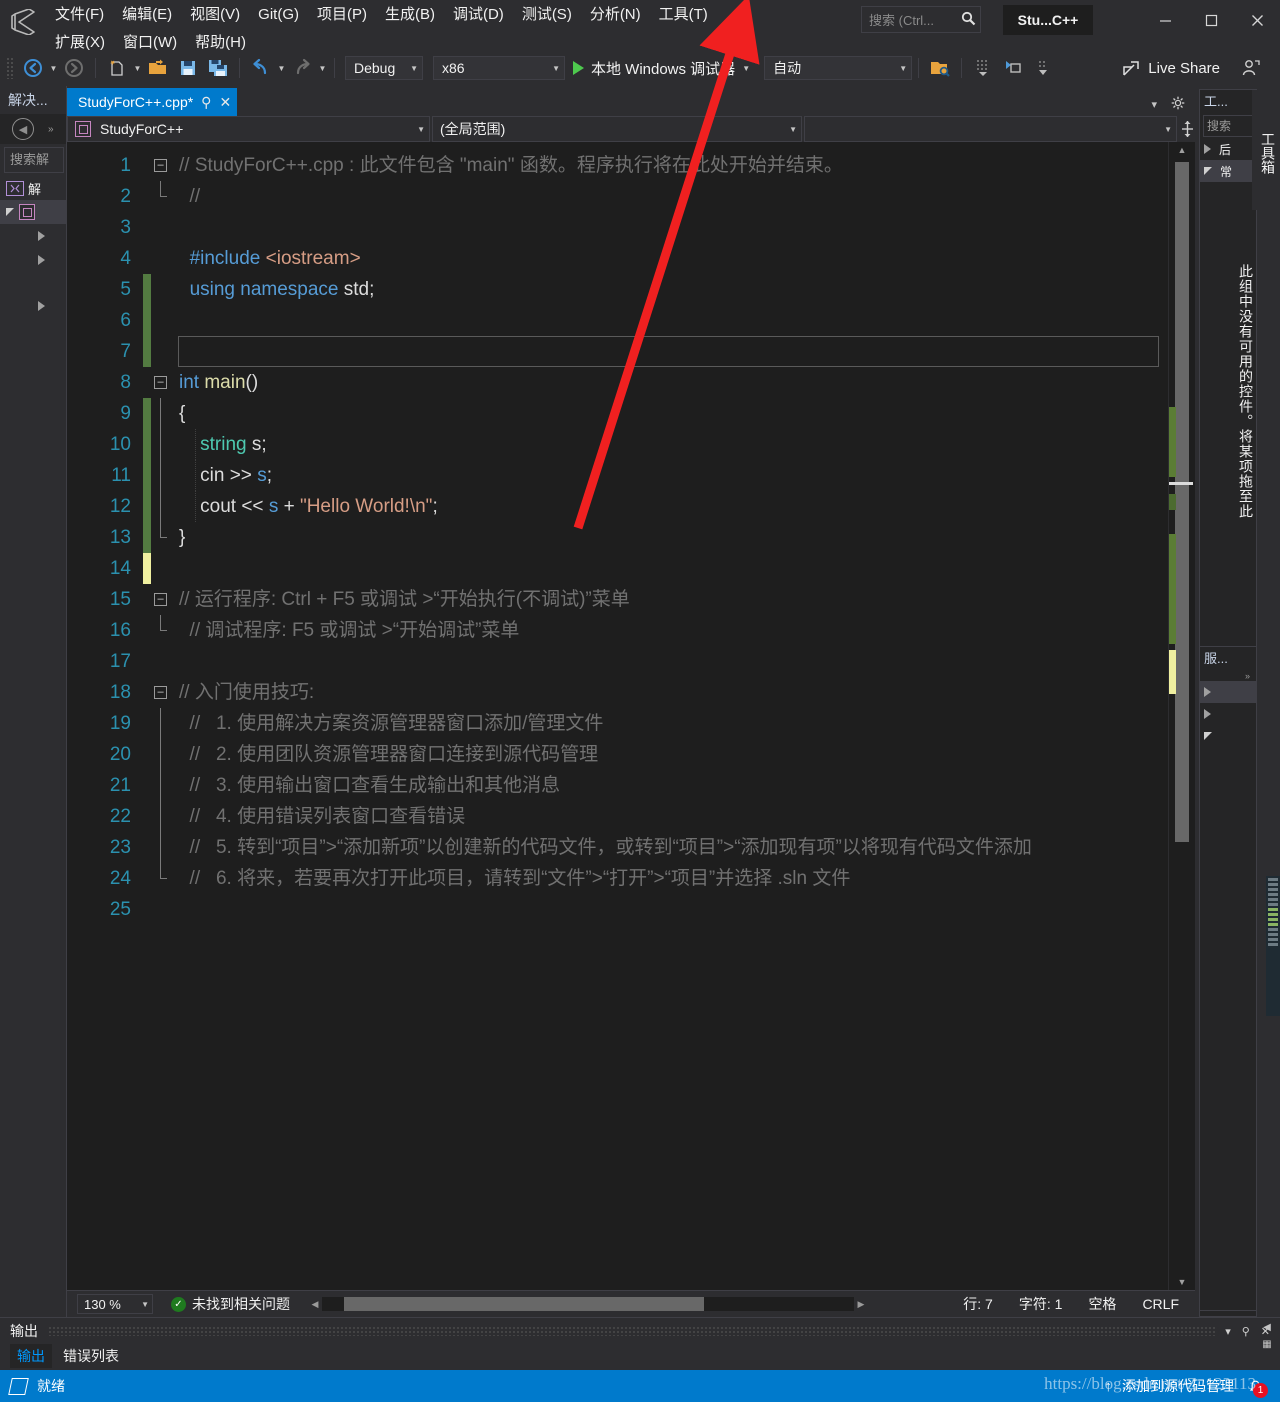  What do you see at coordinates (10, 68) in the screenshot?
I see `toolbar-grip` at bounding box center [10, 68].